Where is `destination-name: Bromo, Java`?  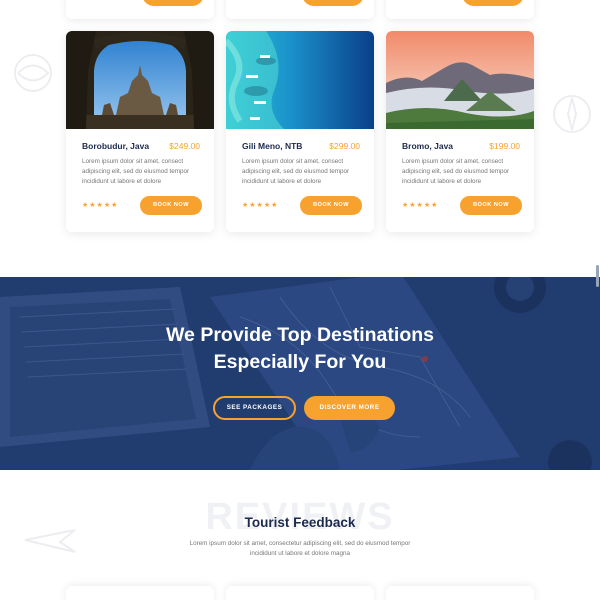 destination-name: Bromo, Java is located at coordinates (428, 146).